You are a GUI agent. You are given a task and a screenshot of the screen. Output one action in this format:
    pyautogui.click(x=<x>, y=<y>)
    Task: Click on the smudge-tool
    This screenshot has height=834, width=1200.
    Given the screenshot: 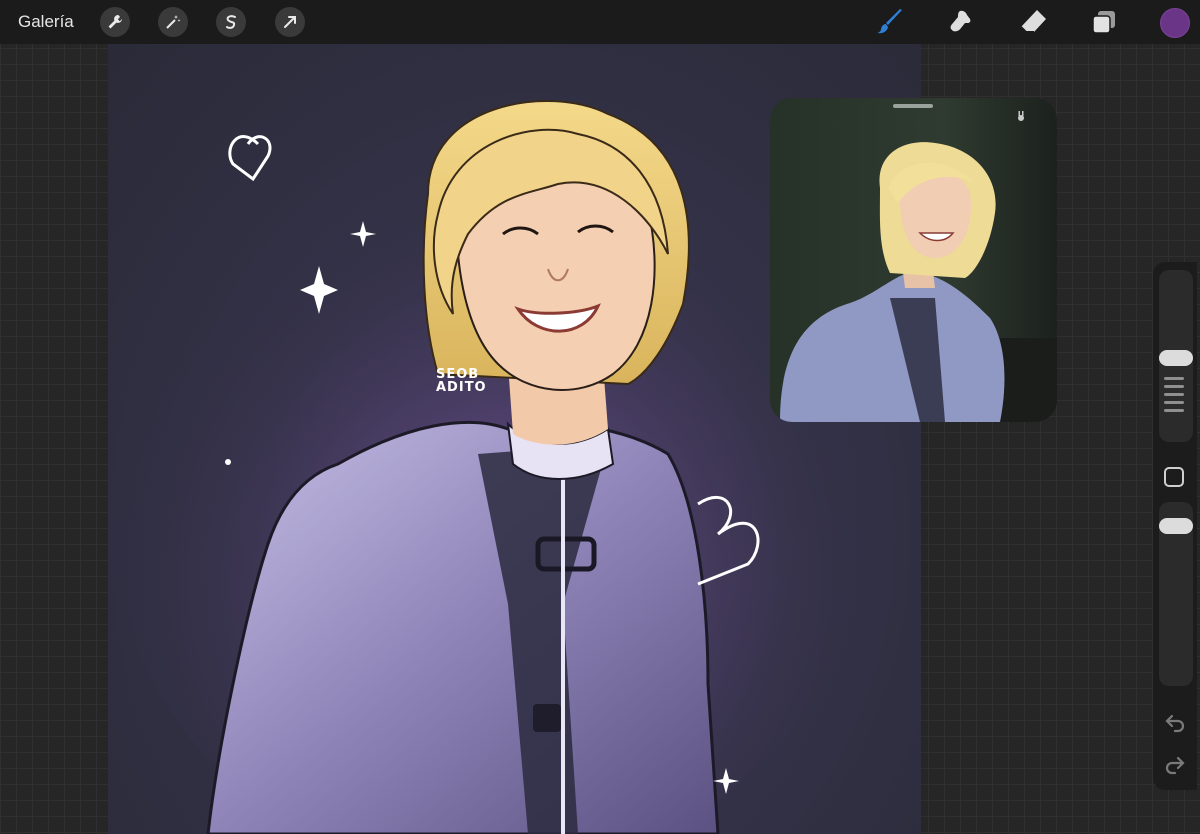 What is the action you would take?
    pyautogui.click(x=961, y=22)
    